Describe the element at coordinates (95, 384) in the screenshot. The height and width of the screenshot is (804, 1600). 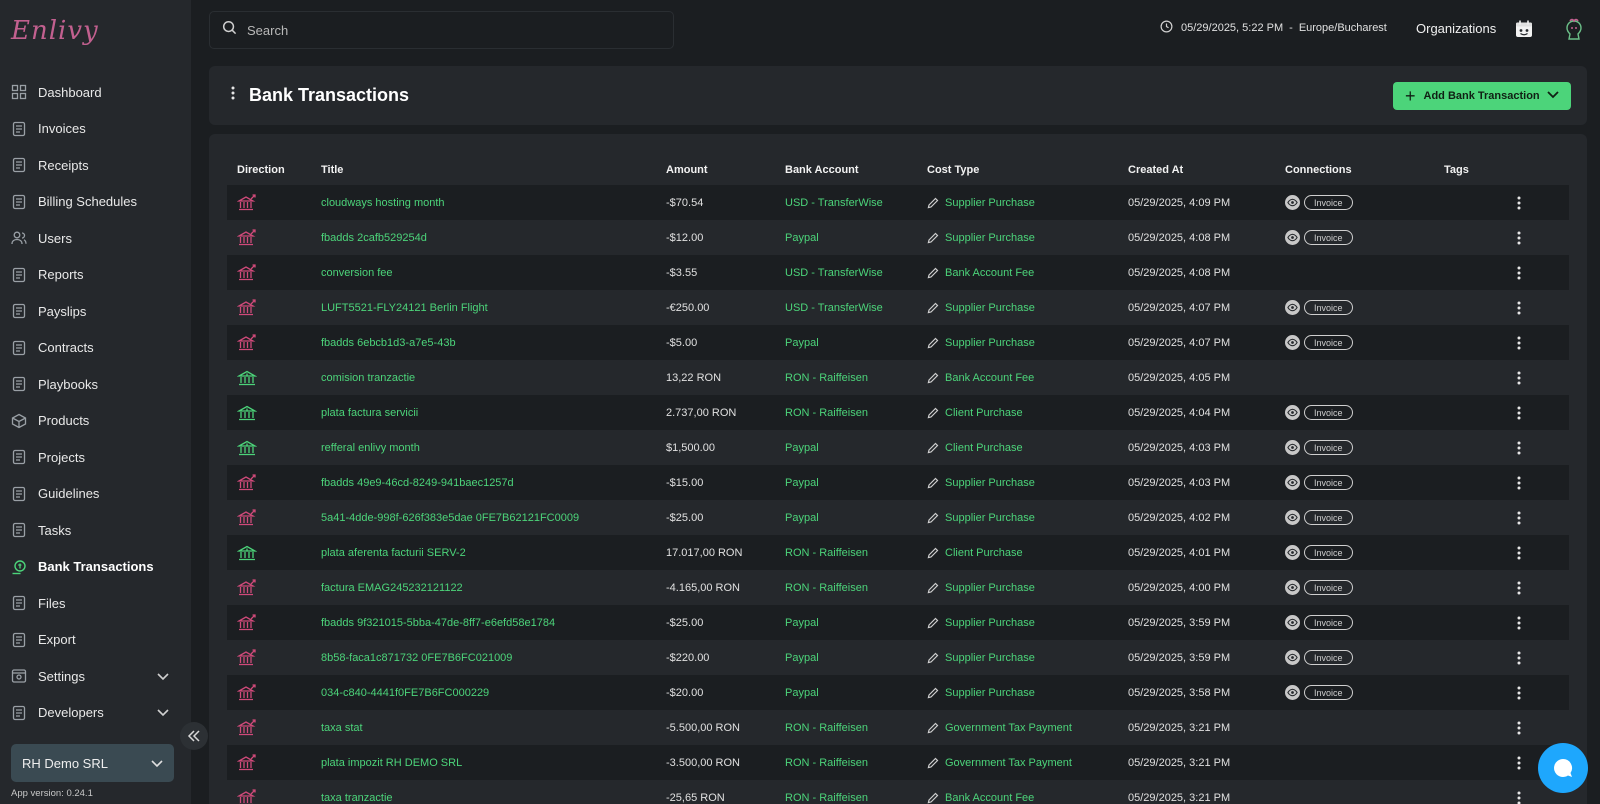
I see `sidebar-item-playbooks: Playbooks` at that location.